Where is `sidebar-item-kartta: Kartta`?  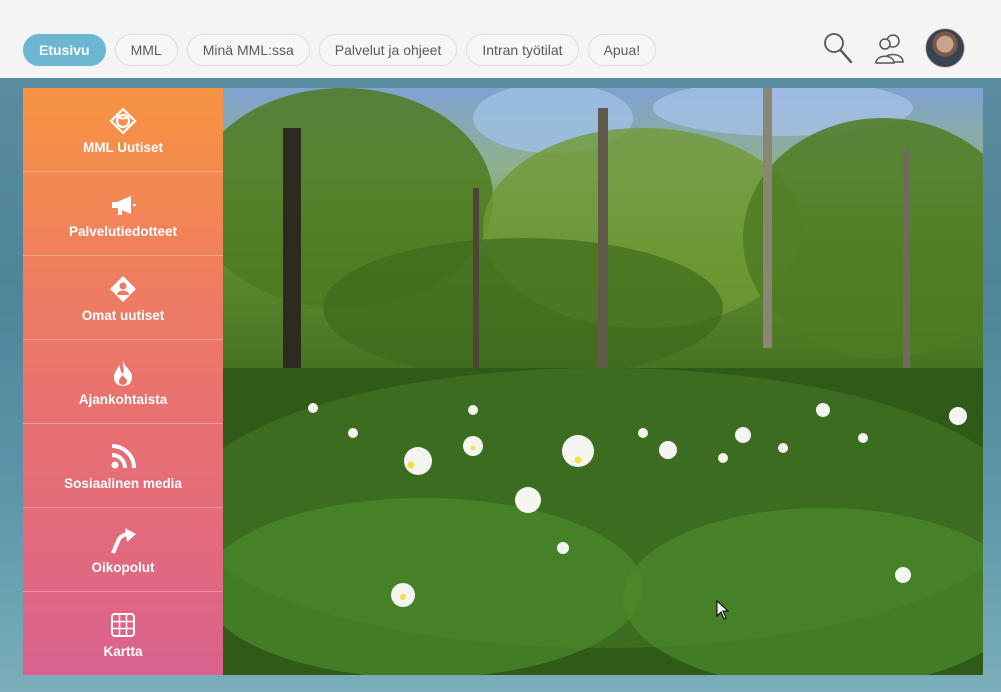
sidebar-item-kartta: Kartta is located at coordinates (123, 634).